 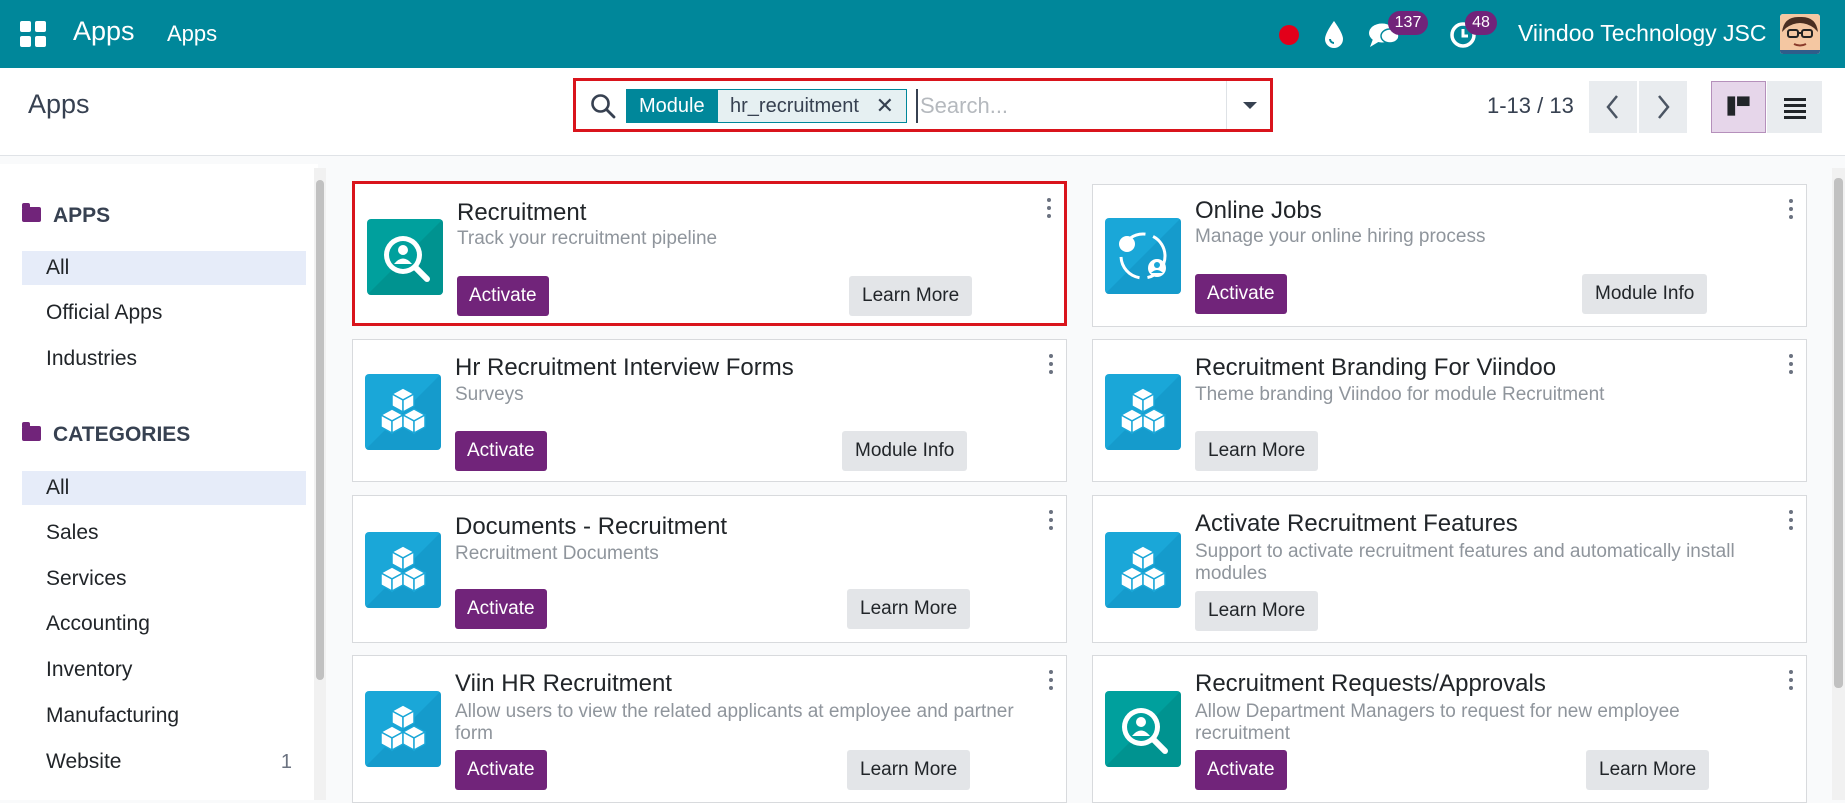 I want to click on search-options-toggle, so click(x=1249, y=105).